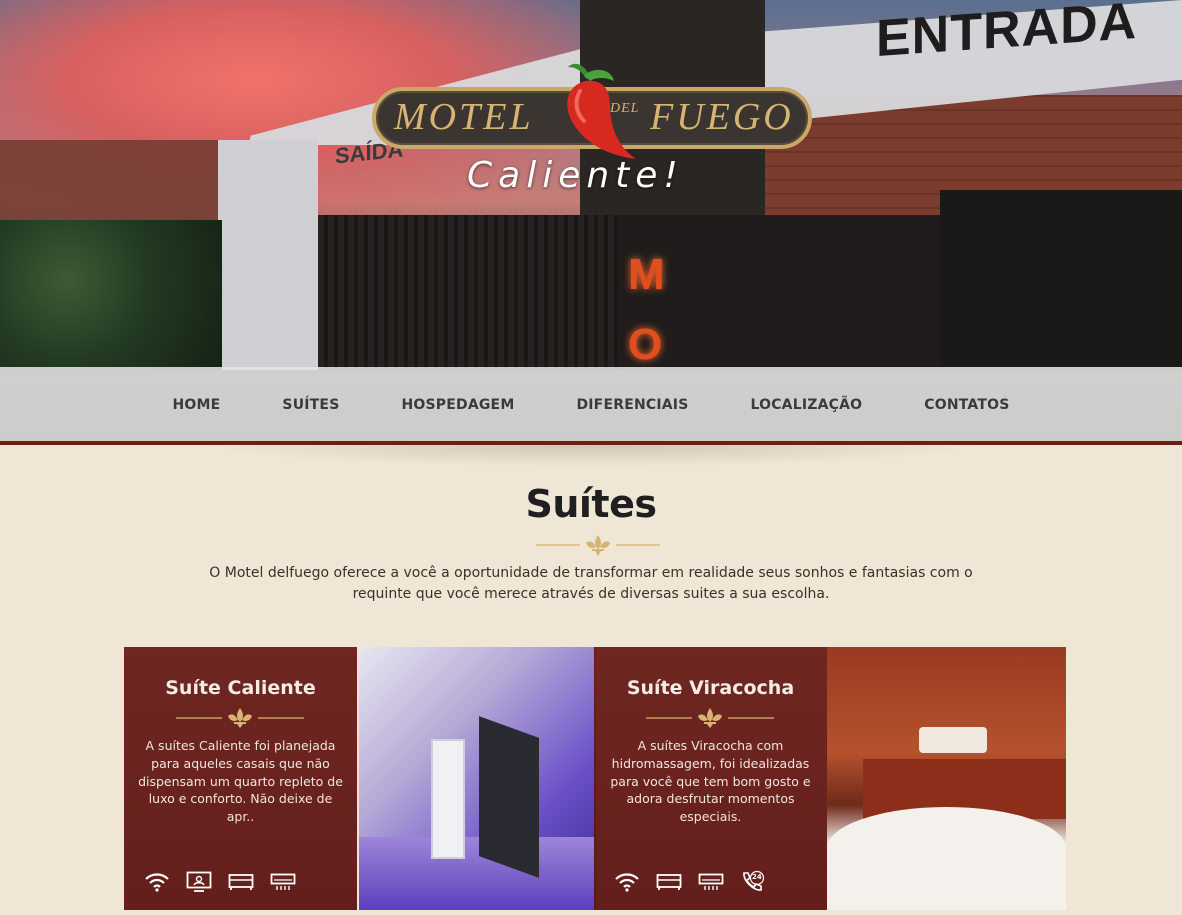 Image resolution: width=1182 pixels, height=915 pixels. What do you see at coordinates (806, 405) in the screenshot?
I see `nav-item-localizacao: LOCALIZAÇÃO` at bounding box center [806, 405].